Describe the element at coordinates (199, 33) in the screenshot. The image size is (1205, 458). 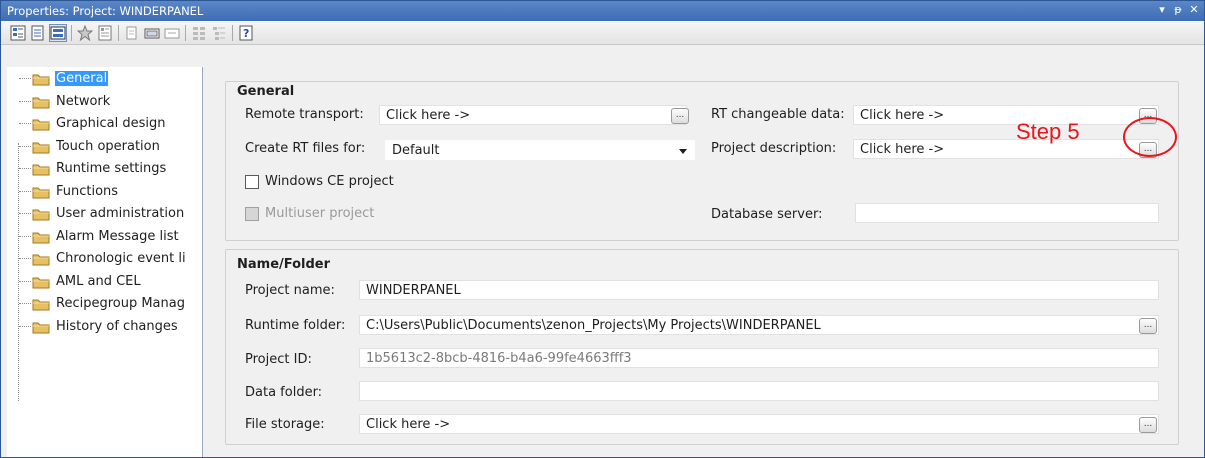
I see `list-view-icon` at that location.